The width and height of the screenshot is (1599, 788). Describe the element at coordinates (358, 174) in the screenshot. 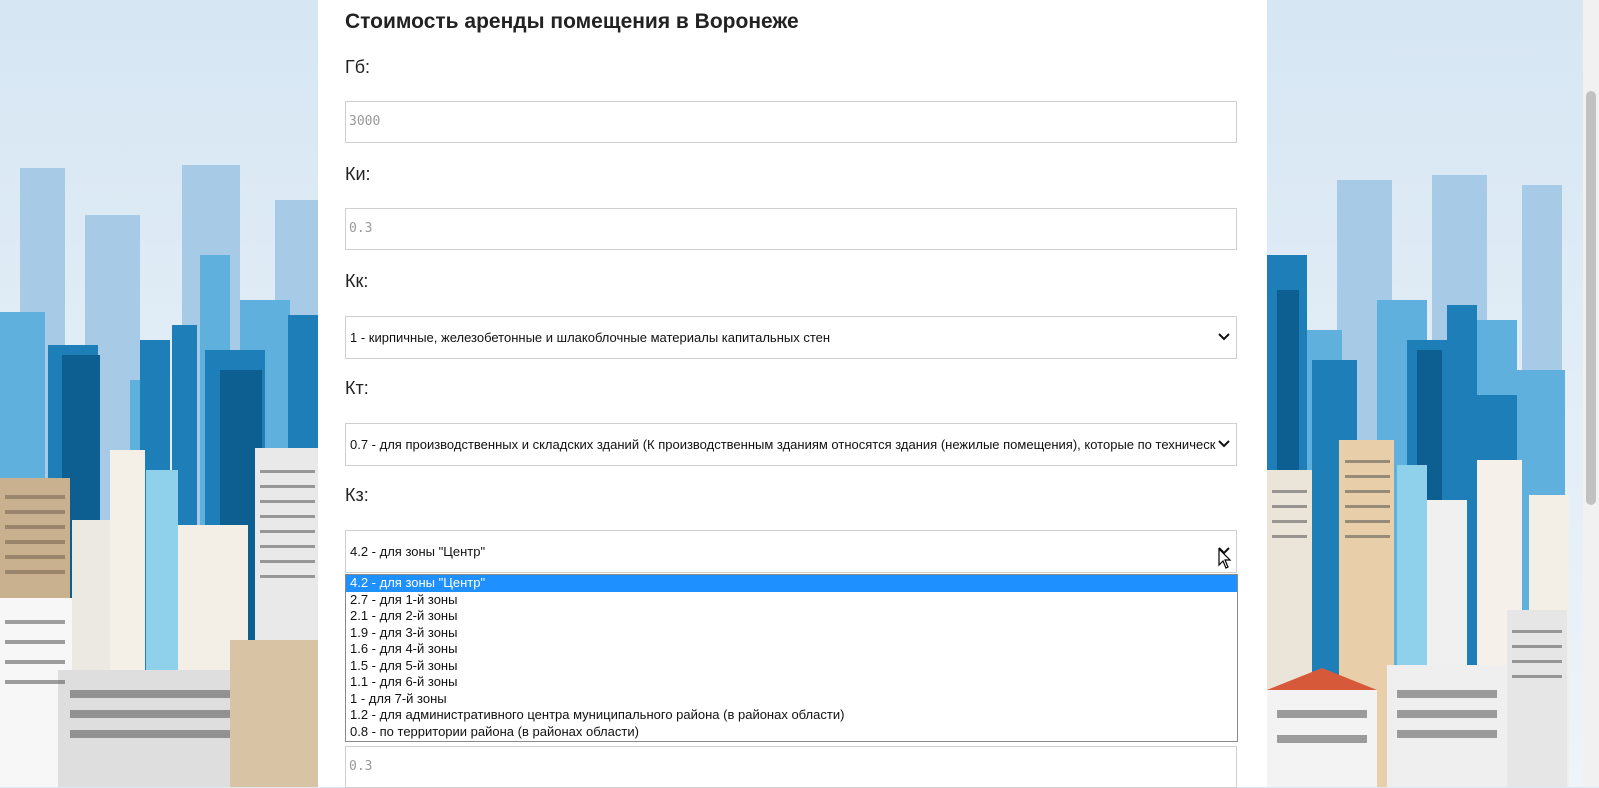

I see `ki-label: Ки:` at that location.